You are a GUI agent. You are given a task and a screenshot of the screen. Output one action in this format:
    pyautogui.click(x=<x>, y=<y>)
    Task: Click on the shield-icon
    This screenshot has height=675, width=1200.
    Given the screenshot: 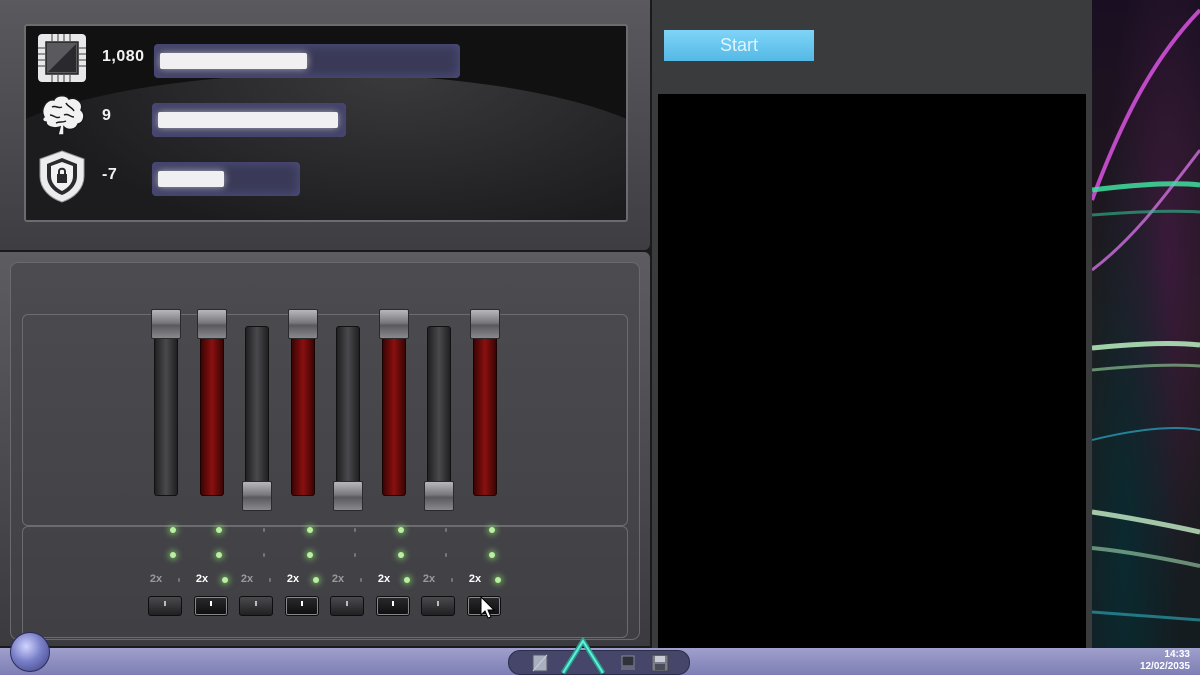 What is the action you would take?
    pyautogui.click(x=62, y=176)
    